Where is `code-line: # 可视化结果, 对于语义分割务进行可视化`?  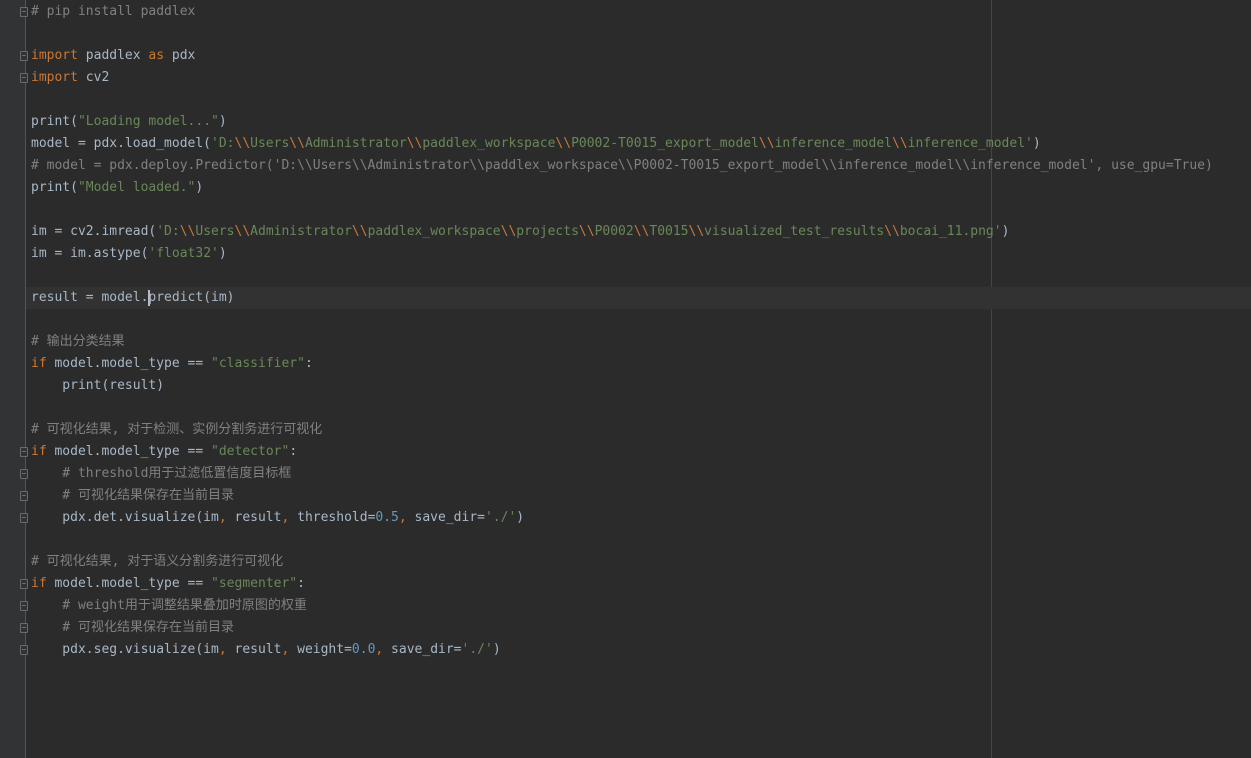 code-line: # 可视化结果, 对于语义分割务进行可视化 is located at coordinates (622, 562).